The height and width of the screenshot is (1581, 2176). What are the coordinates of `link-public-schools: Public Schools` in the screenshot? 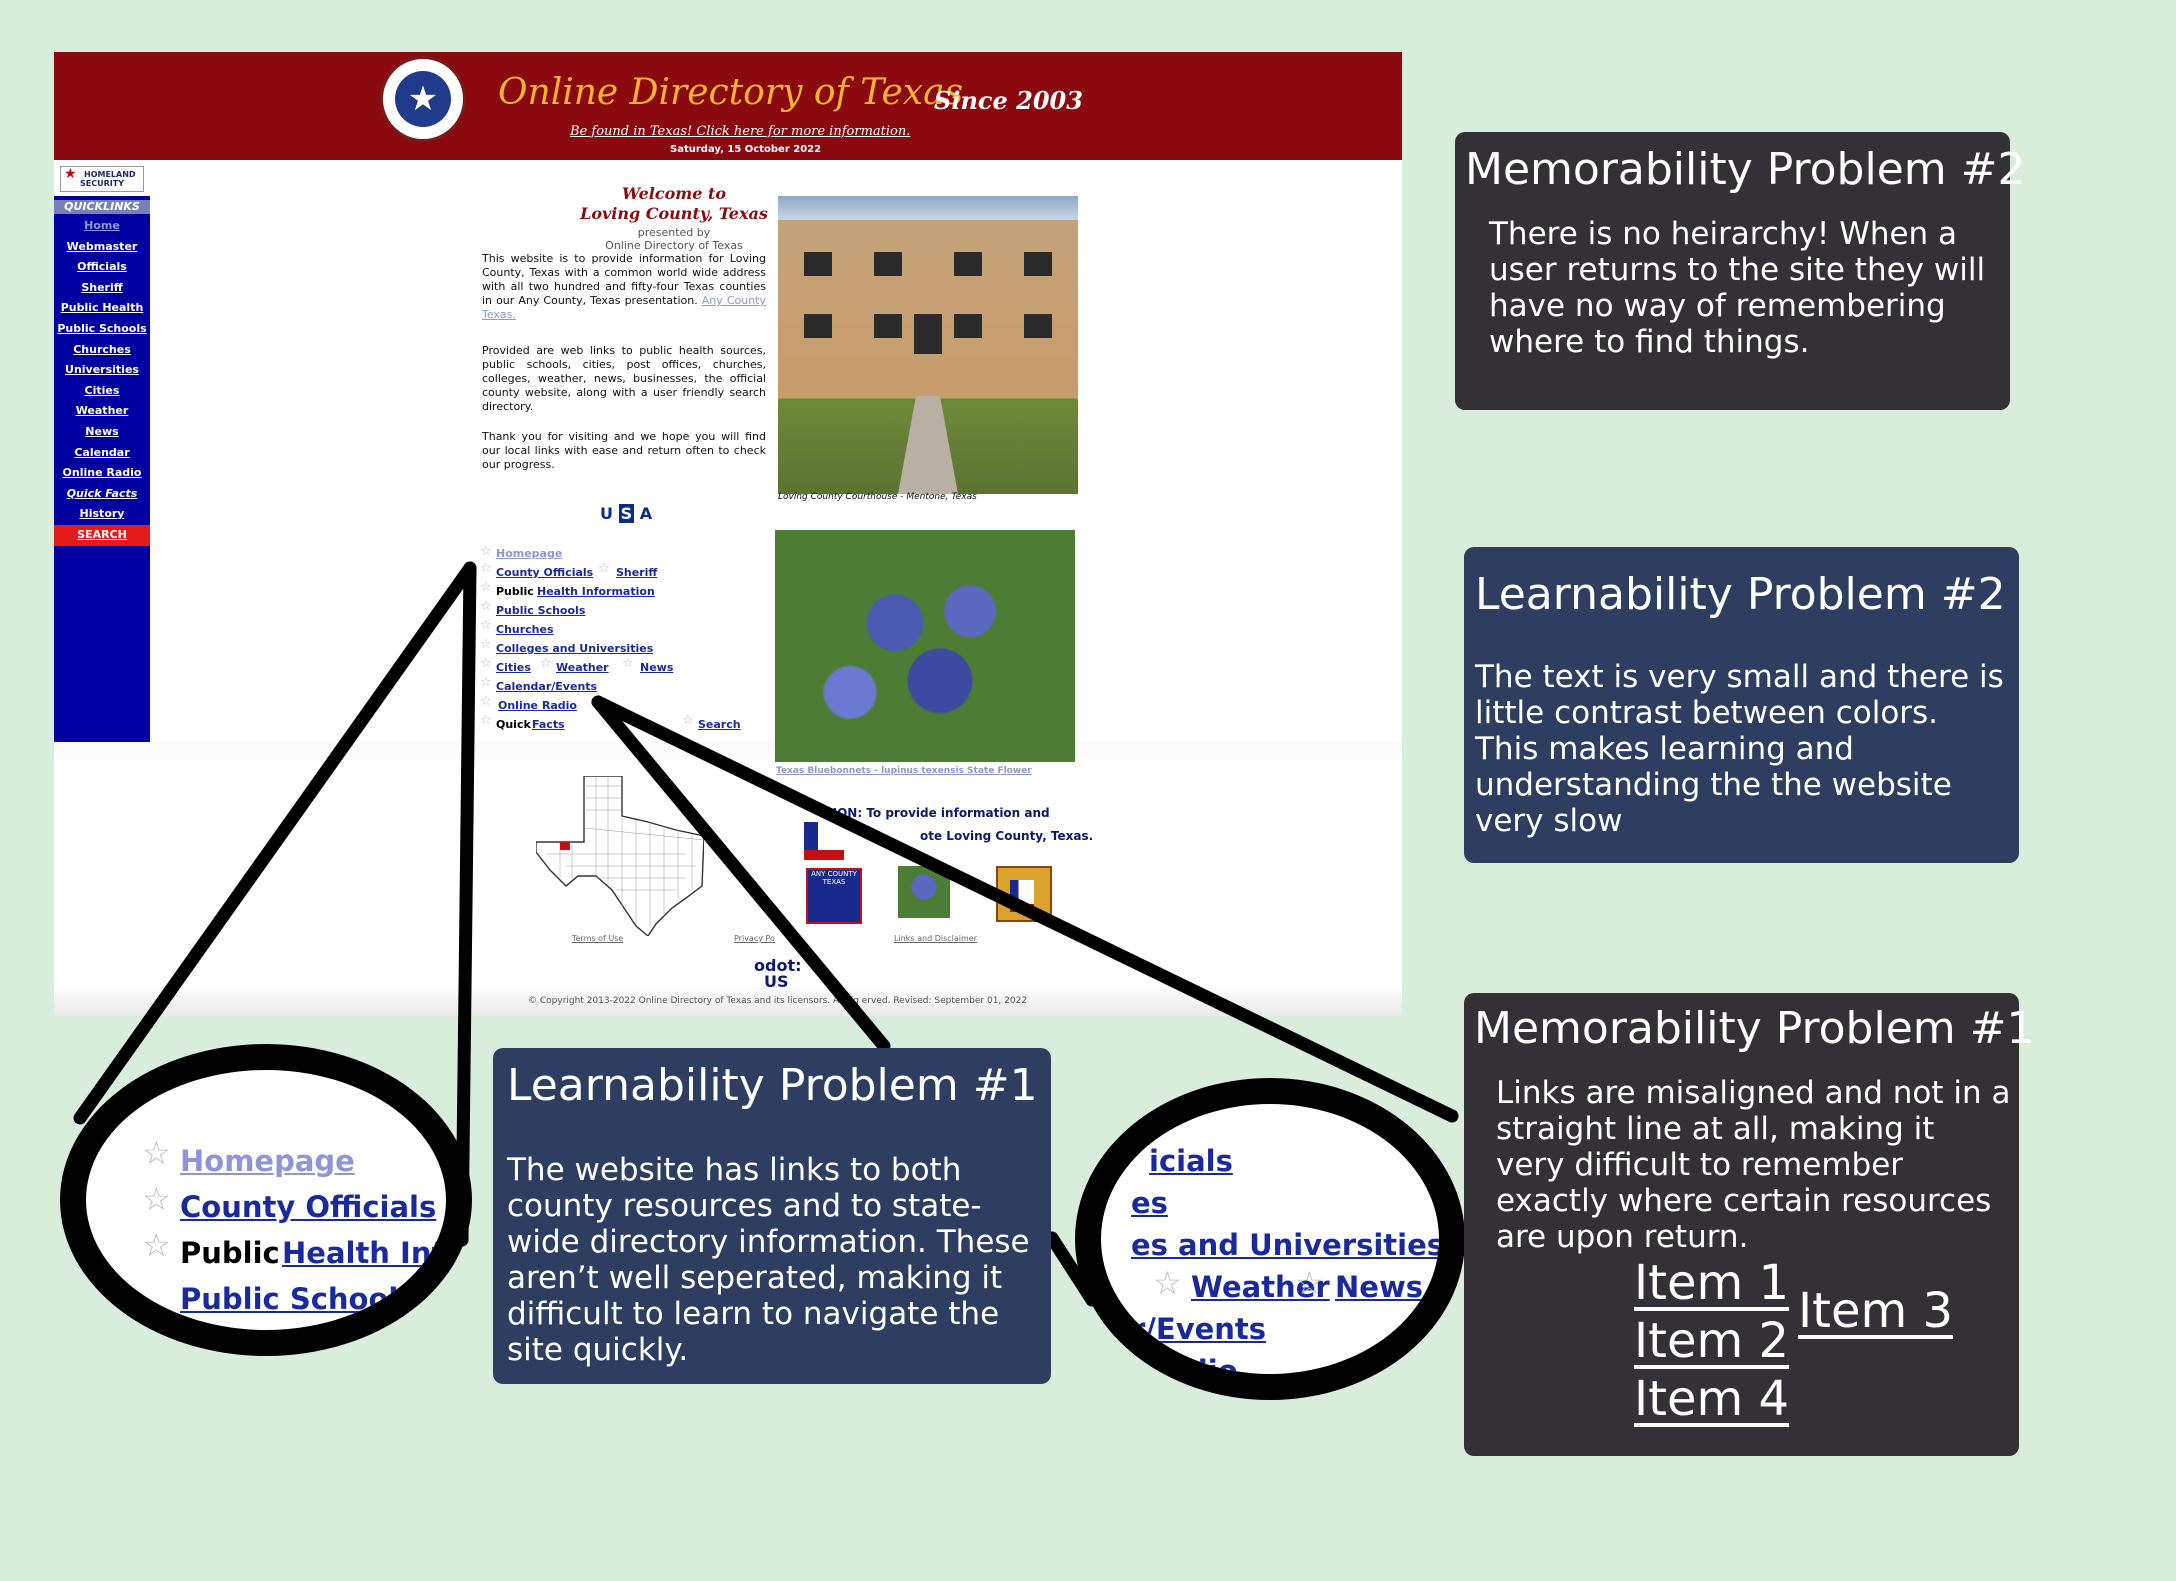 It's located at (540, 610).